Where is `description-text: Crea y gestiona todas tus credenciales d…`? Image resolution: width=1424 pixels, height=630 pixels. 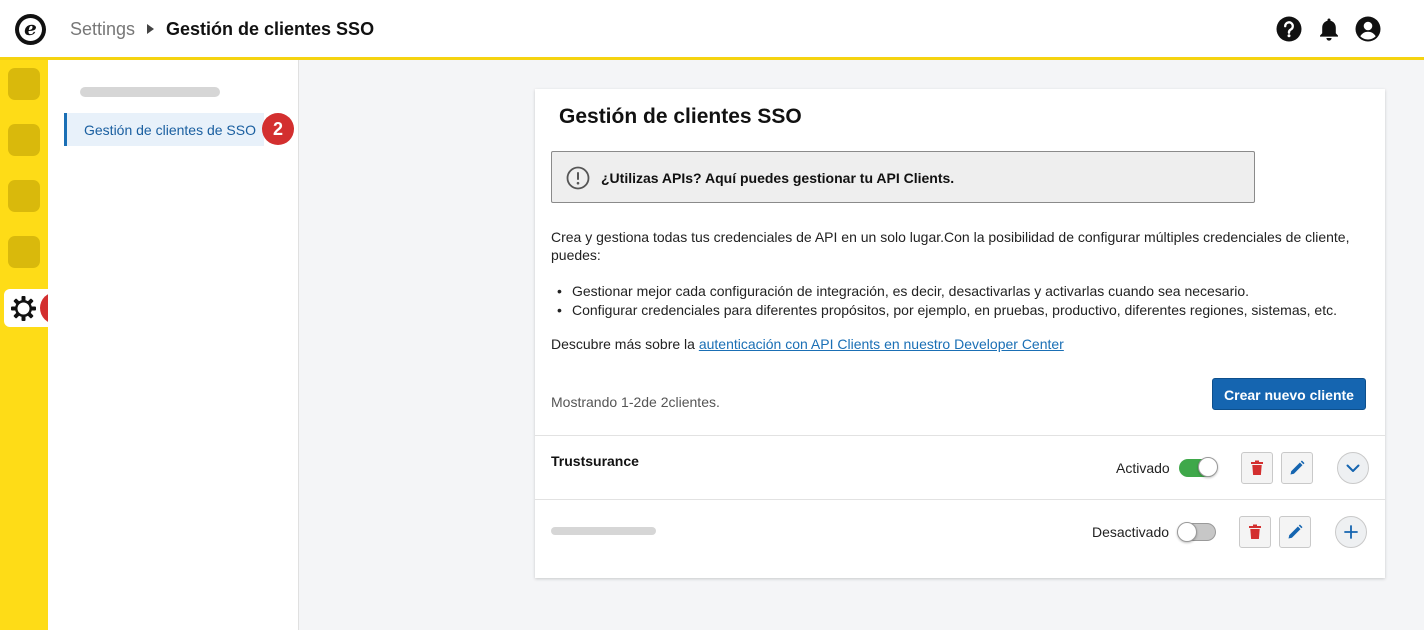
description-text: Crea y gestiona todas tus credenciales d… is located at coordinates (950, 246).